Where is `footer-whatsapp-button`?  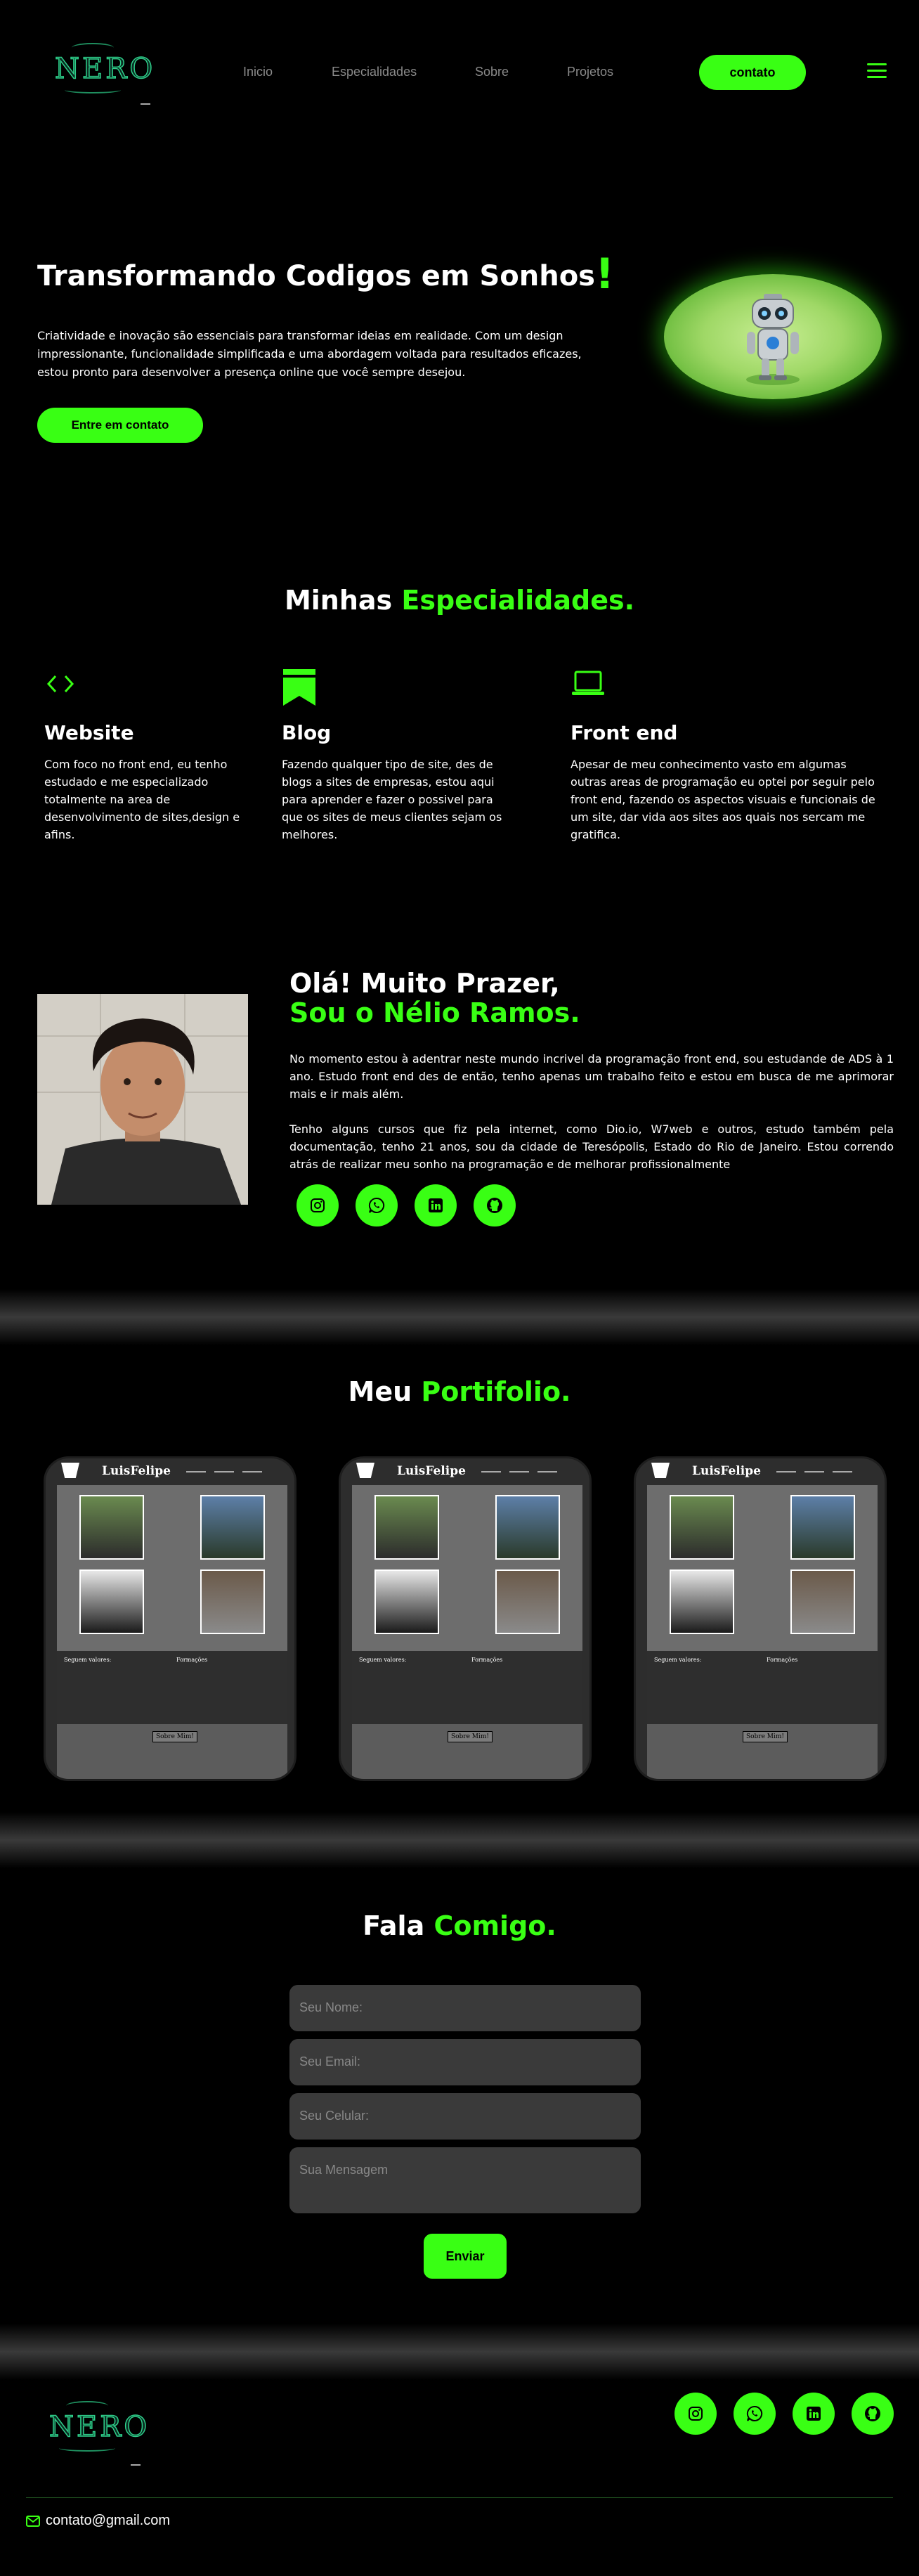
footer-whatsapp-button is located at coordinates (755, 2414).